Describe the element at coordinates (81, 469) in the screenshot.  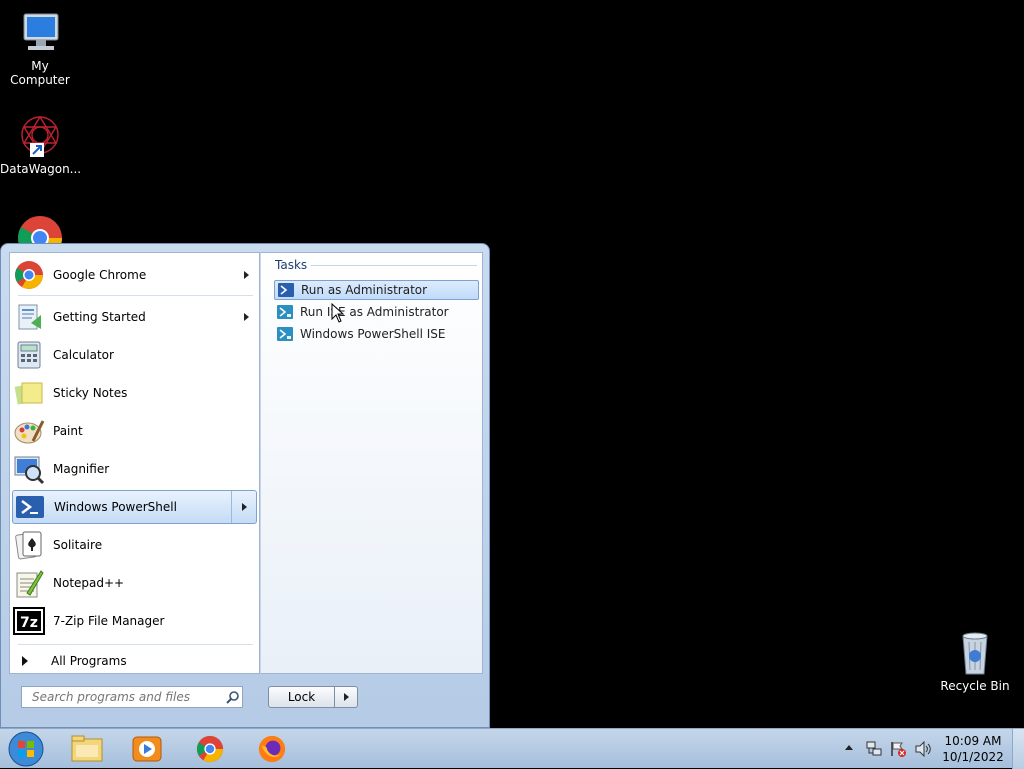
I see `program-label: Magnifier` at that location.